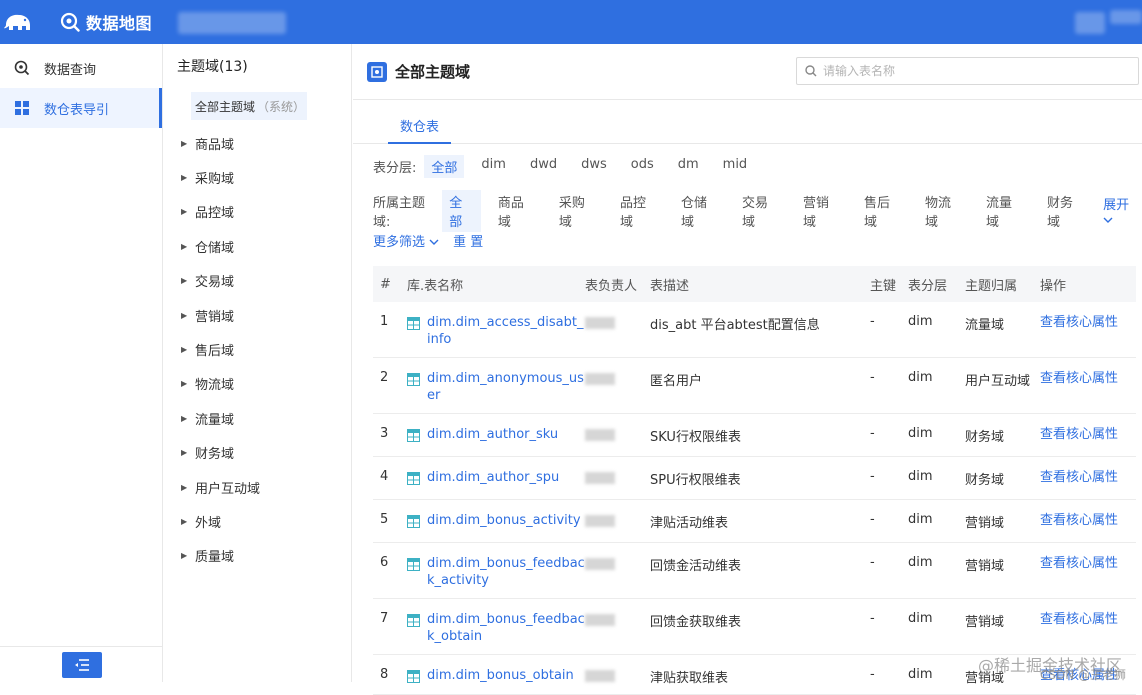  Describe the element at coordinates (468, 240) in the screenshot. I see `reset-button: 重 置` at that location.